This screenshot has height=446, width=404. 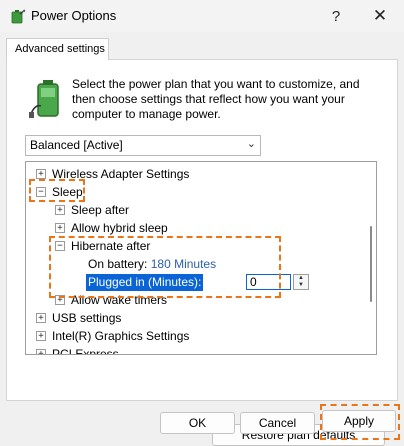 What do you see at coordinates (59, 192) in the screenshot?
I see `tree-item-sleep: − Sleep` at bounding box center [59, 192].